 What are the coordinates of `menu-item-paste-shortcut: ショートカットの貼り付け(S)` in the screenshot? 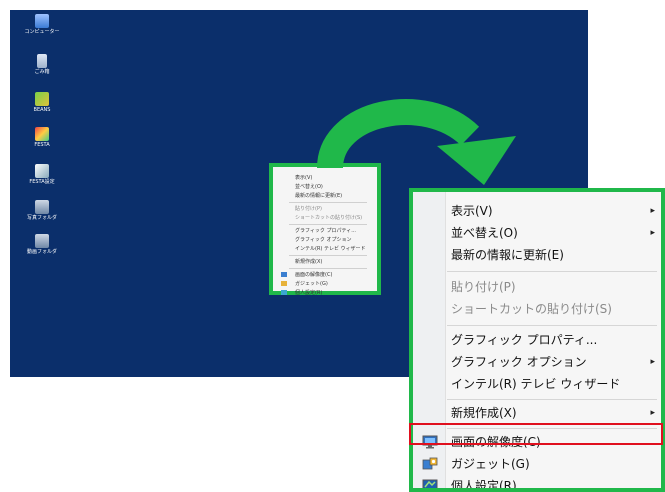 It's located at (537, 309).